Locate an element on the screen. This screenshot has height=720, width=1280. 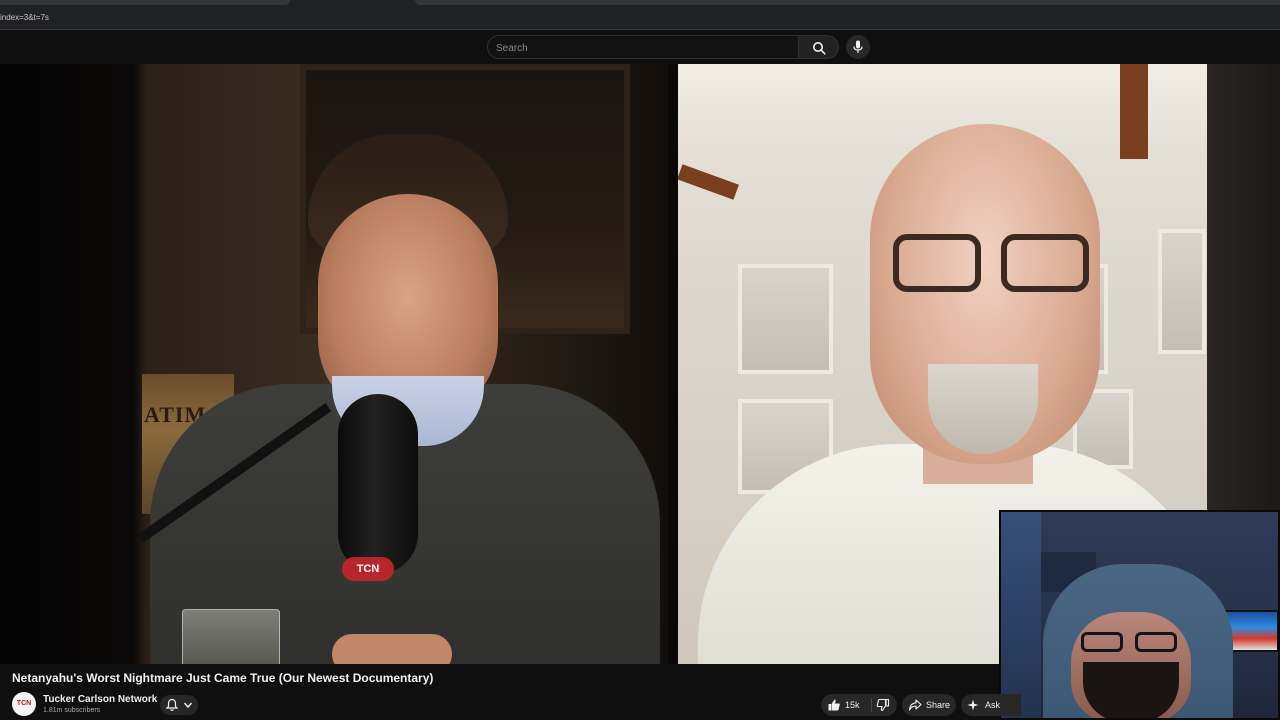
studio-microphone is located at coordinates (378, 484).